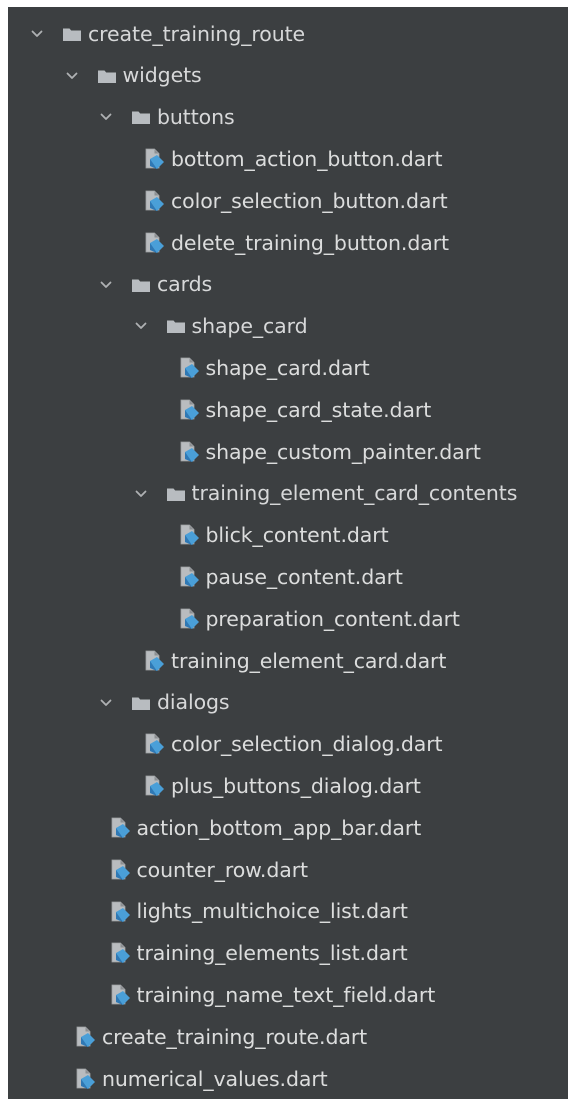 The width and height of the screenshot is (568, 1099). I want to click on tree-file: shape_custom_painter.dart, so click(288, 452).